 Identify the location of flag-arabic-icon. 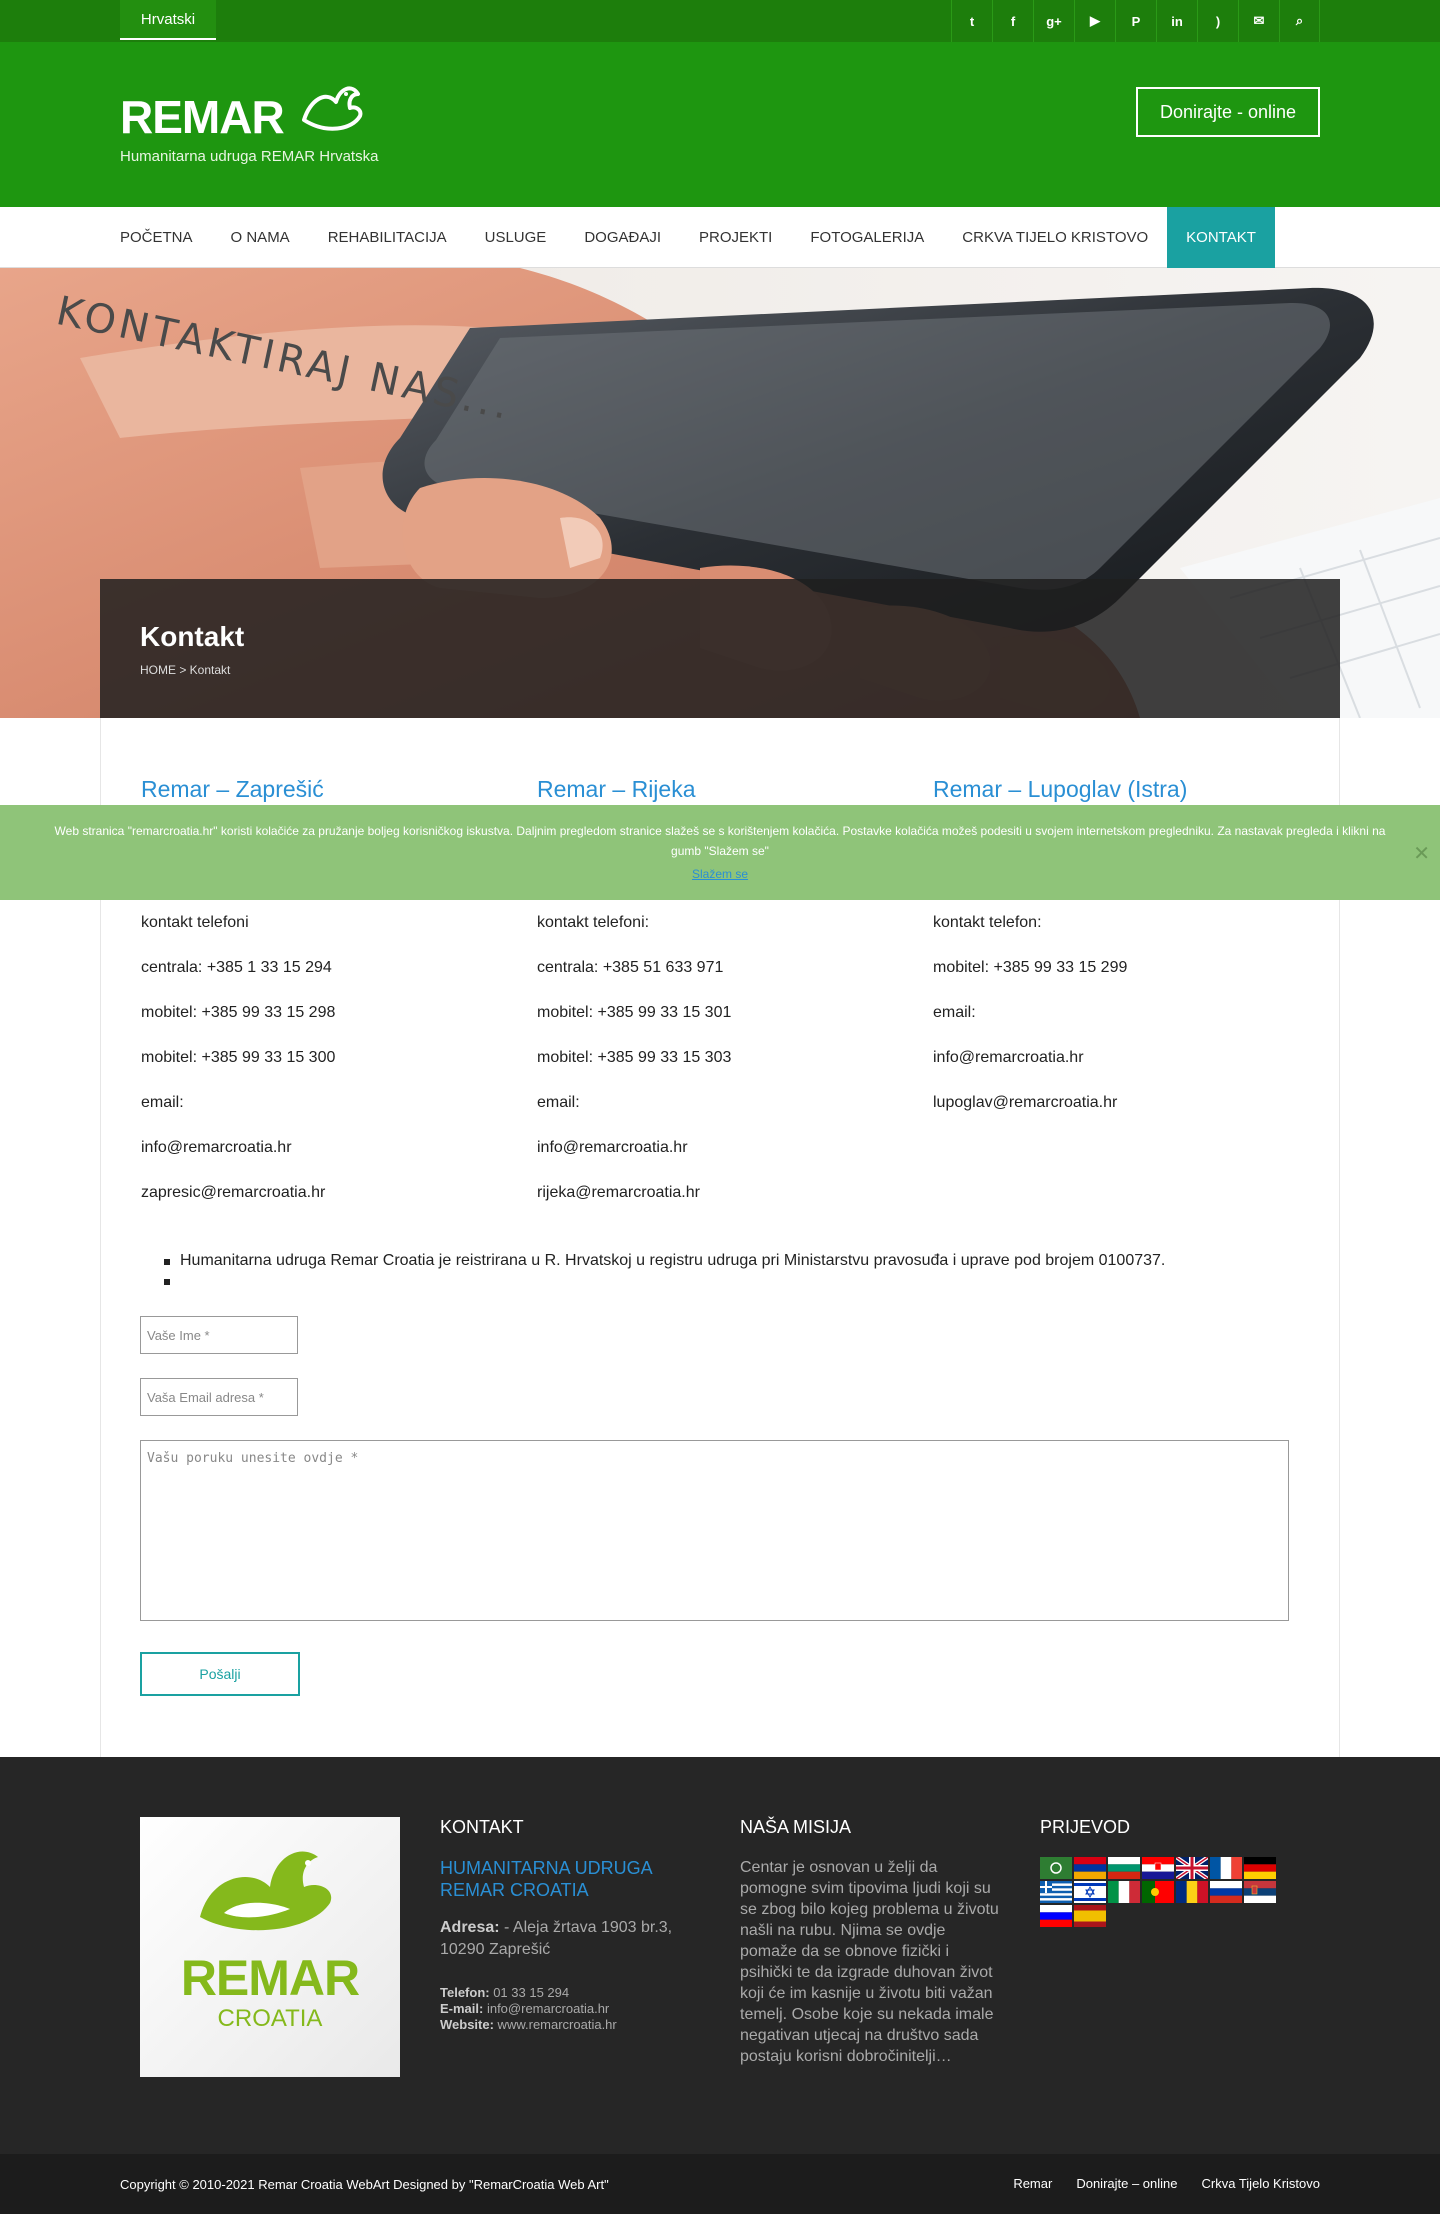
(1056, 1868).